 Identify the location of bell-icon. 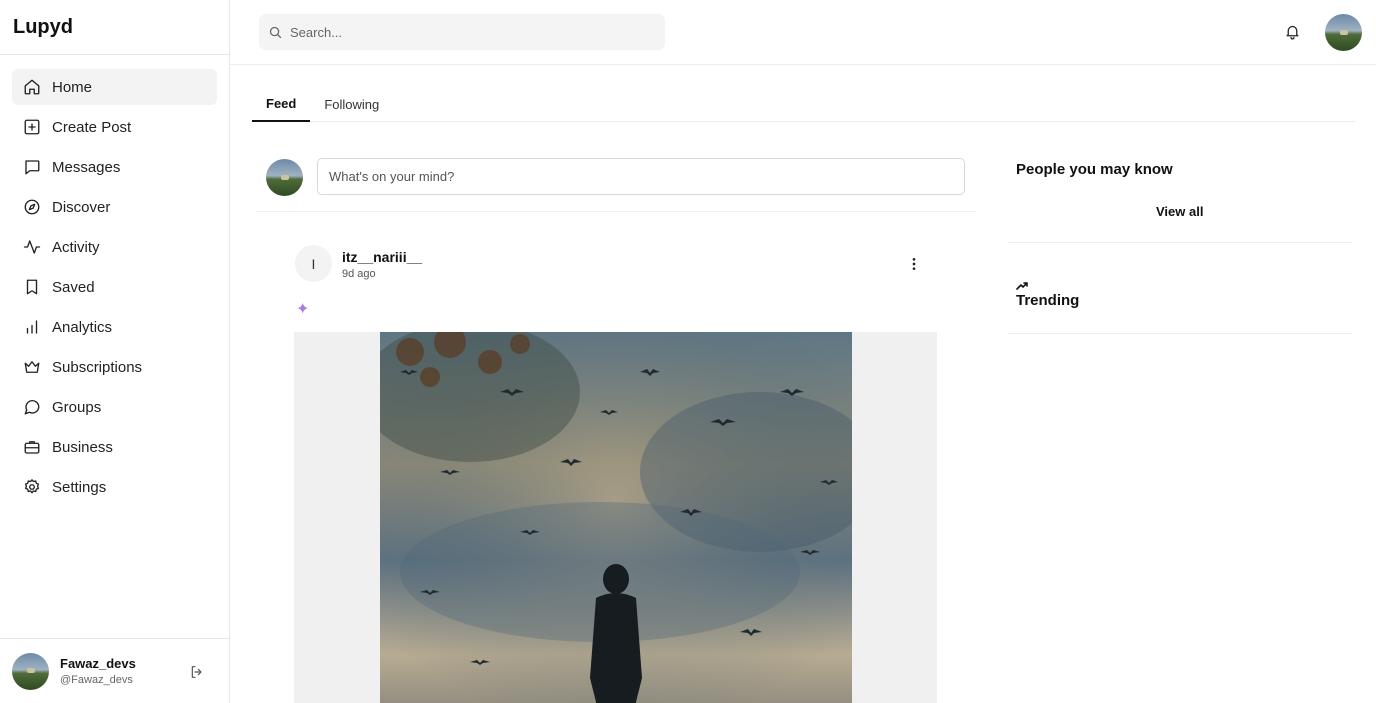
(1292, 31).